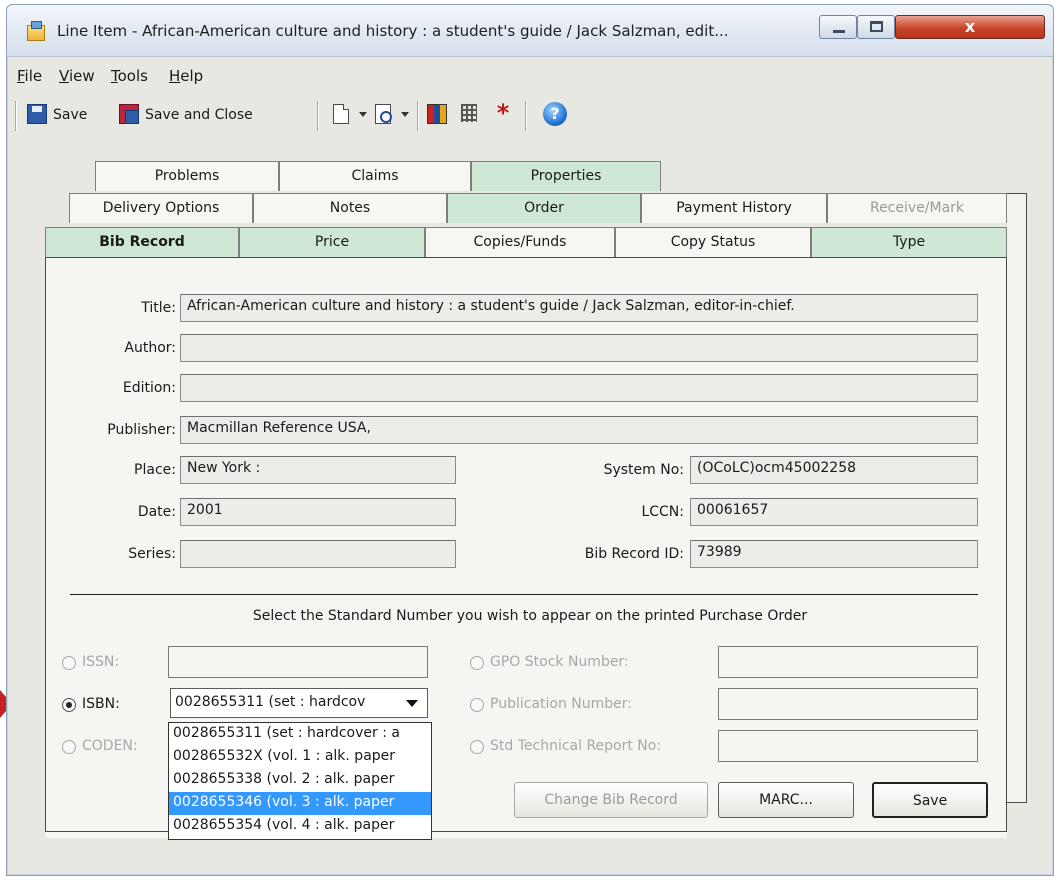  Describe the element at coordinates (530, 77) in the screenshot. I see `menu-bar: File View Tools Help` at that location.